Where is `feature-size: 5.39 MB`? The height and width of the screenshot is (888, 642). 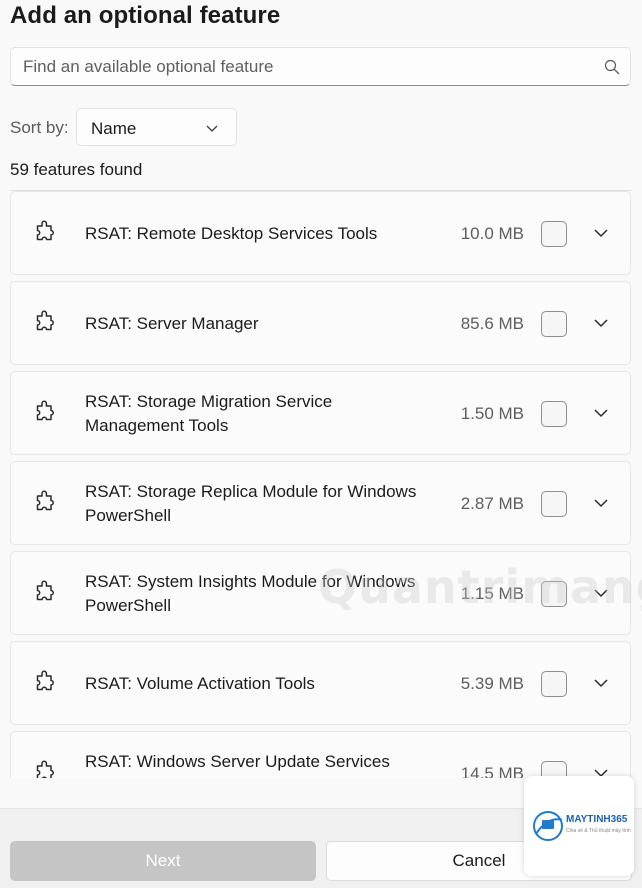 feature-size: 5.39 MB is located at coordinates (492, 683).